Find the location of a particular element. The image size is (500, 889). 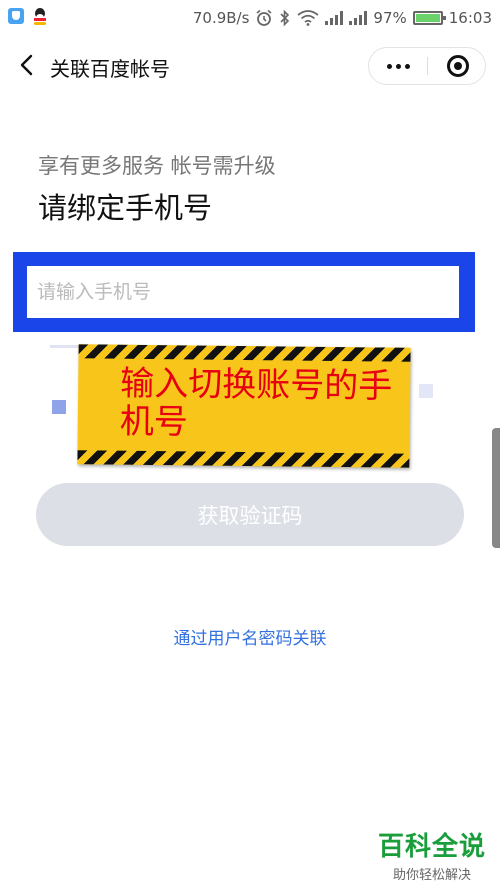

wifi-icon is located at coordinates (308, 18).